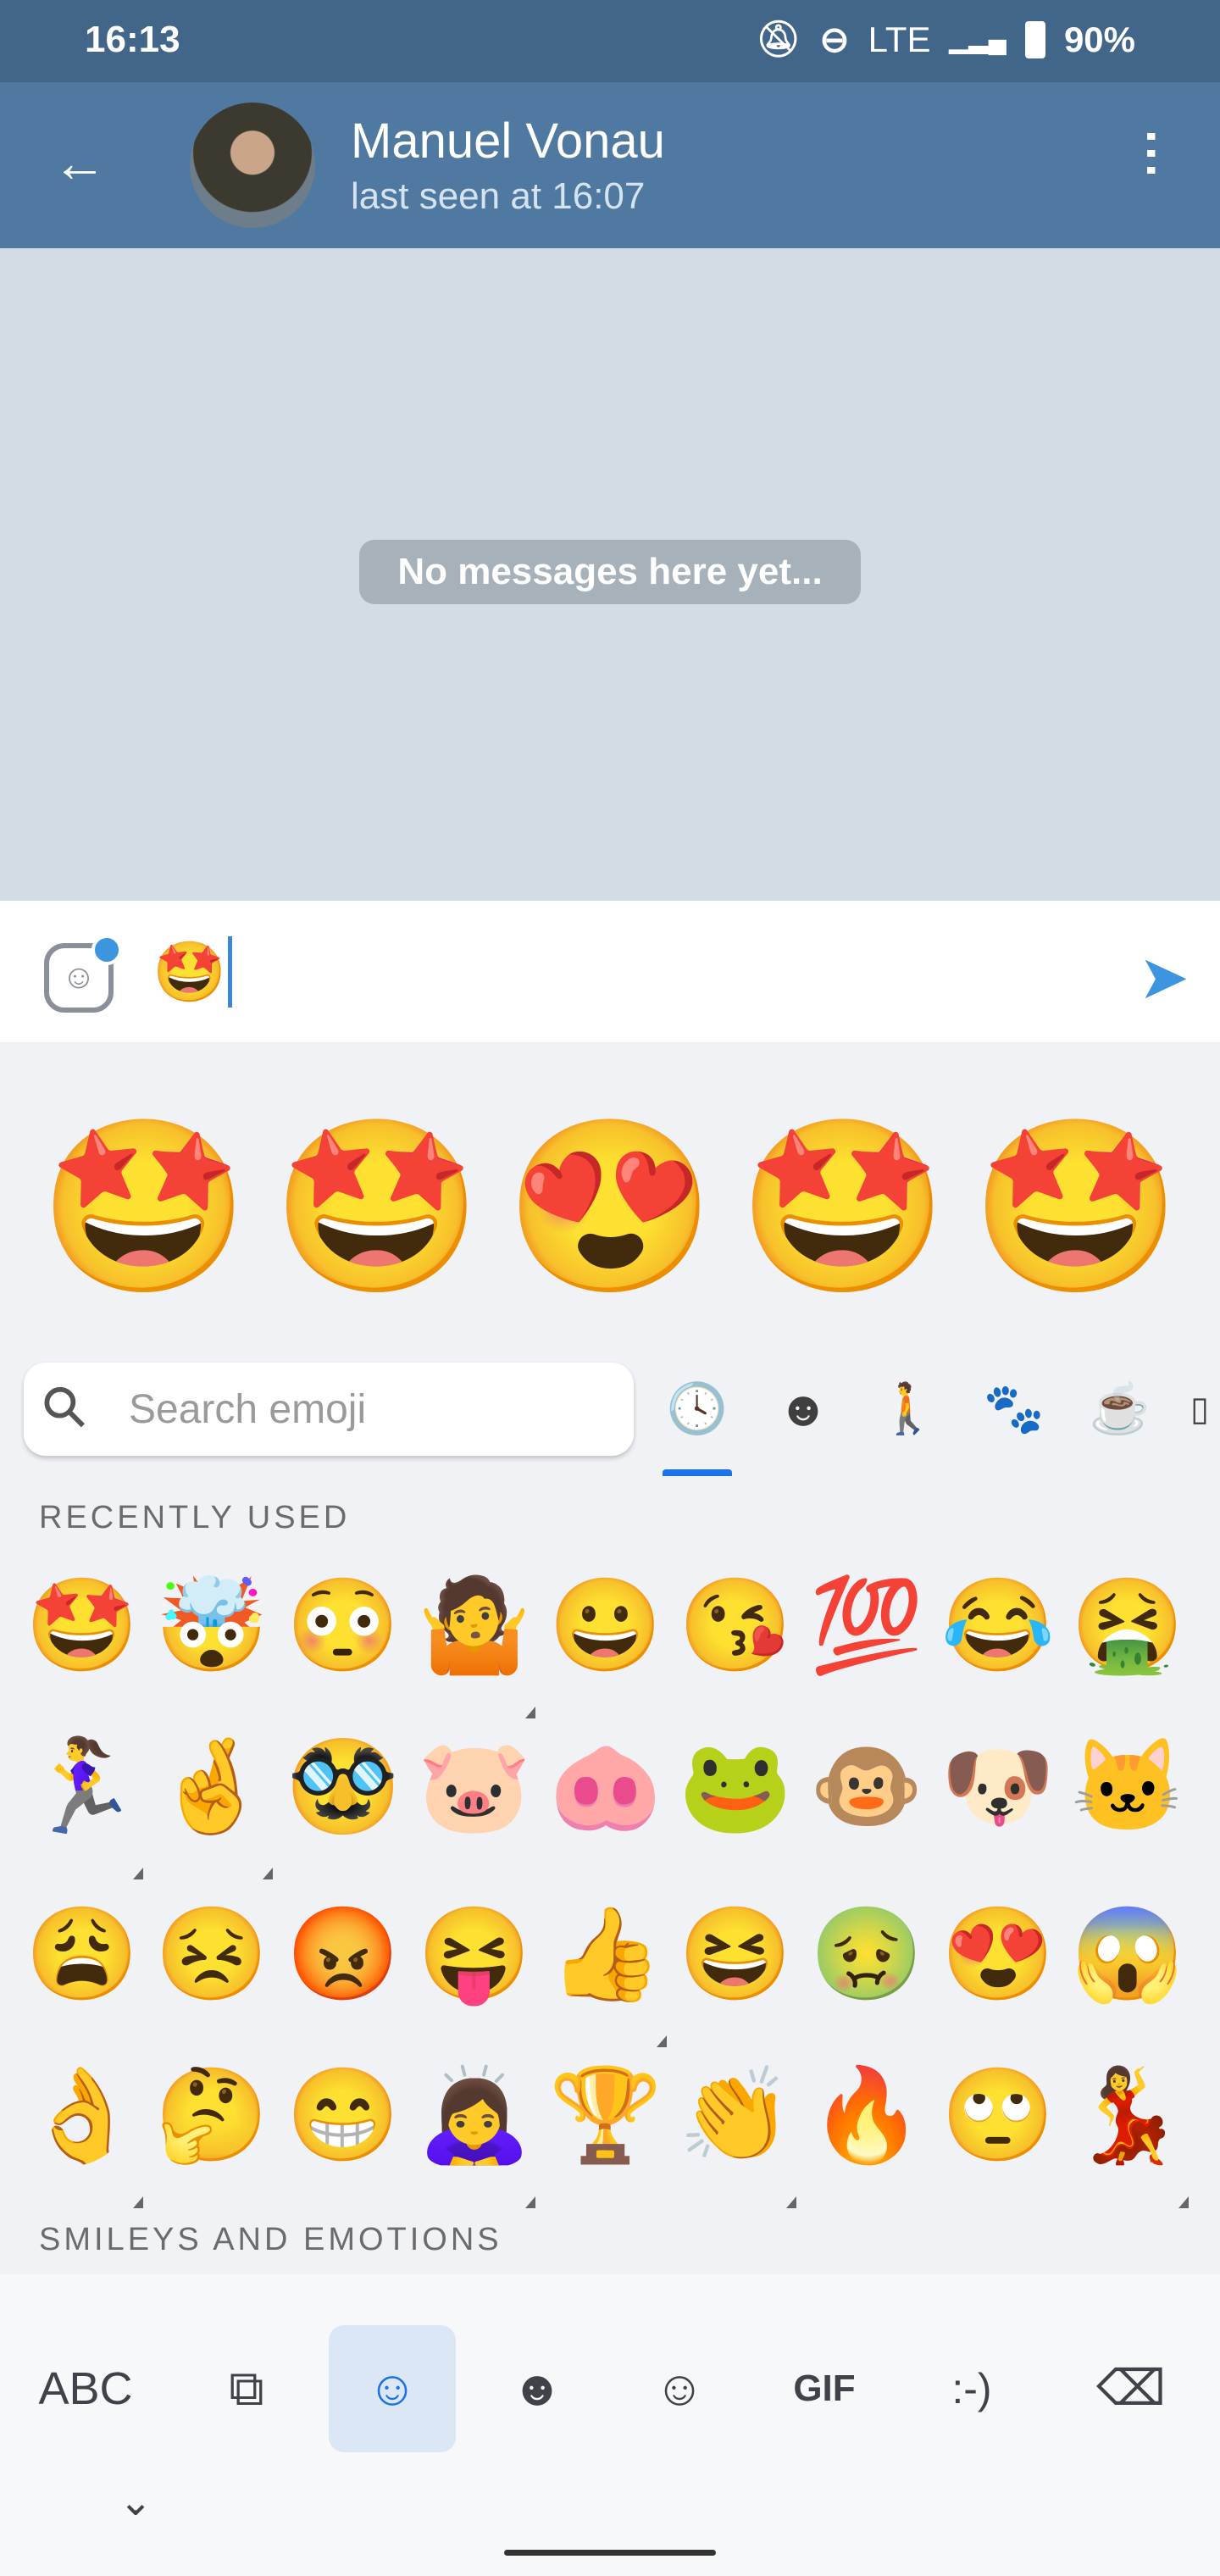 Image resolution: width=1220 pixels, height=2576 pixels. I want to click on tab-animals: 🐾, so click(1014, 1409).